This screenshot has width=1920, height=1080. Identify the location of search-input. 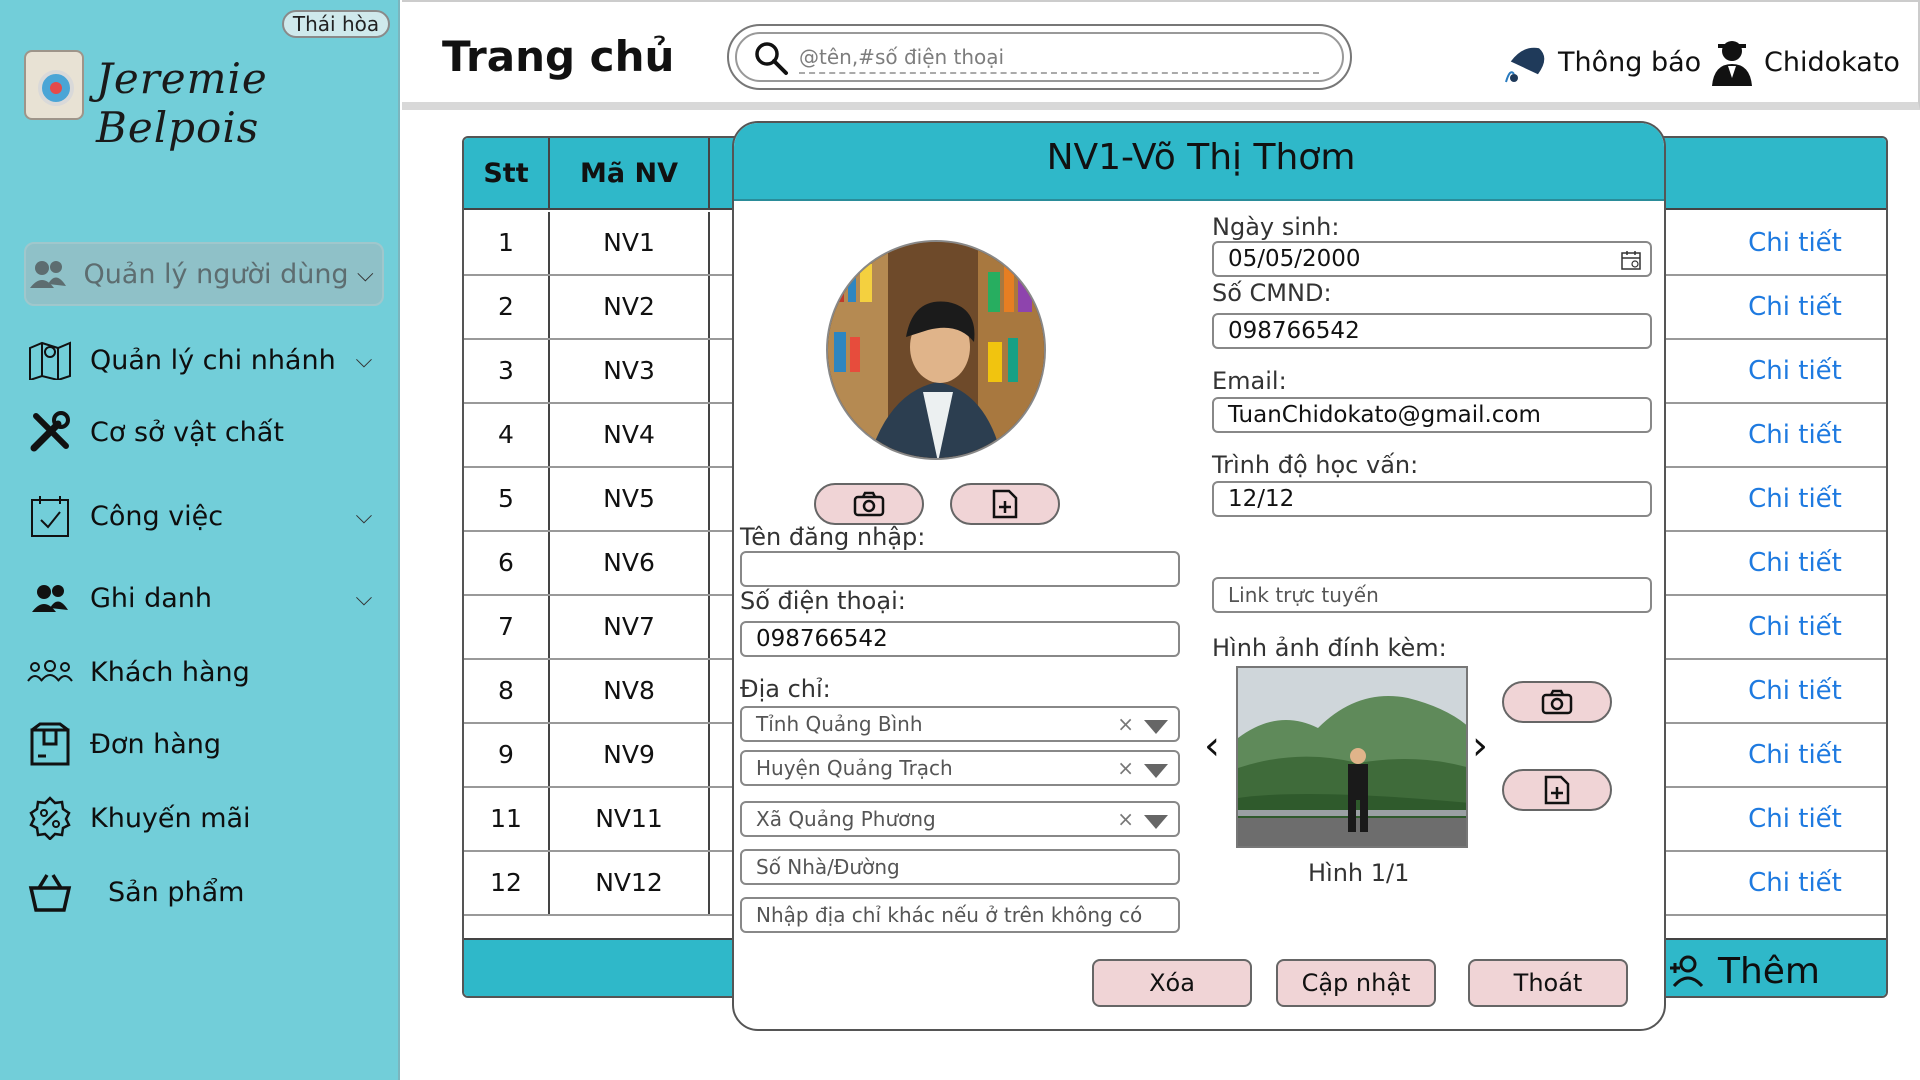
(1059, 58).